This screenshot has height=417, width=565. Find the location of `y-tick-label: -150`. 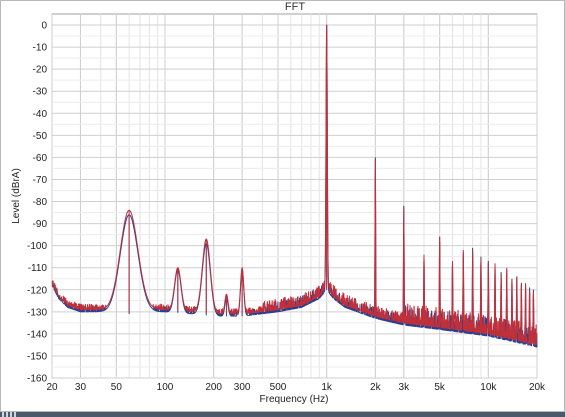

y-tick-label: -150 is located at coordinates (37, 356).